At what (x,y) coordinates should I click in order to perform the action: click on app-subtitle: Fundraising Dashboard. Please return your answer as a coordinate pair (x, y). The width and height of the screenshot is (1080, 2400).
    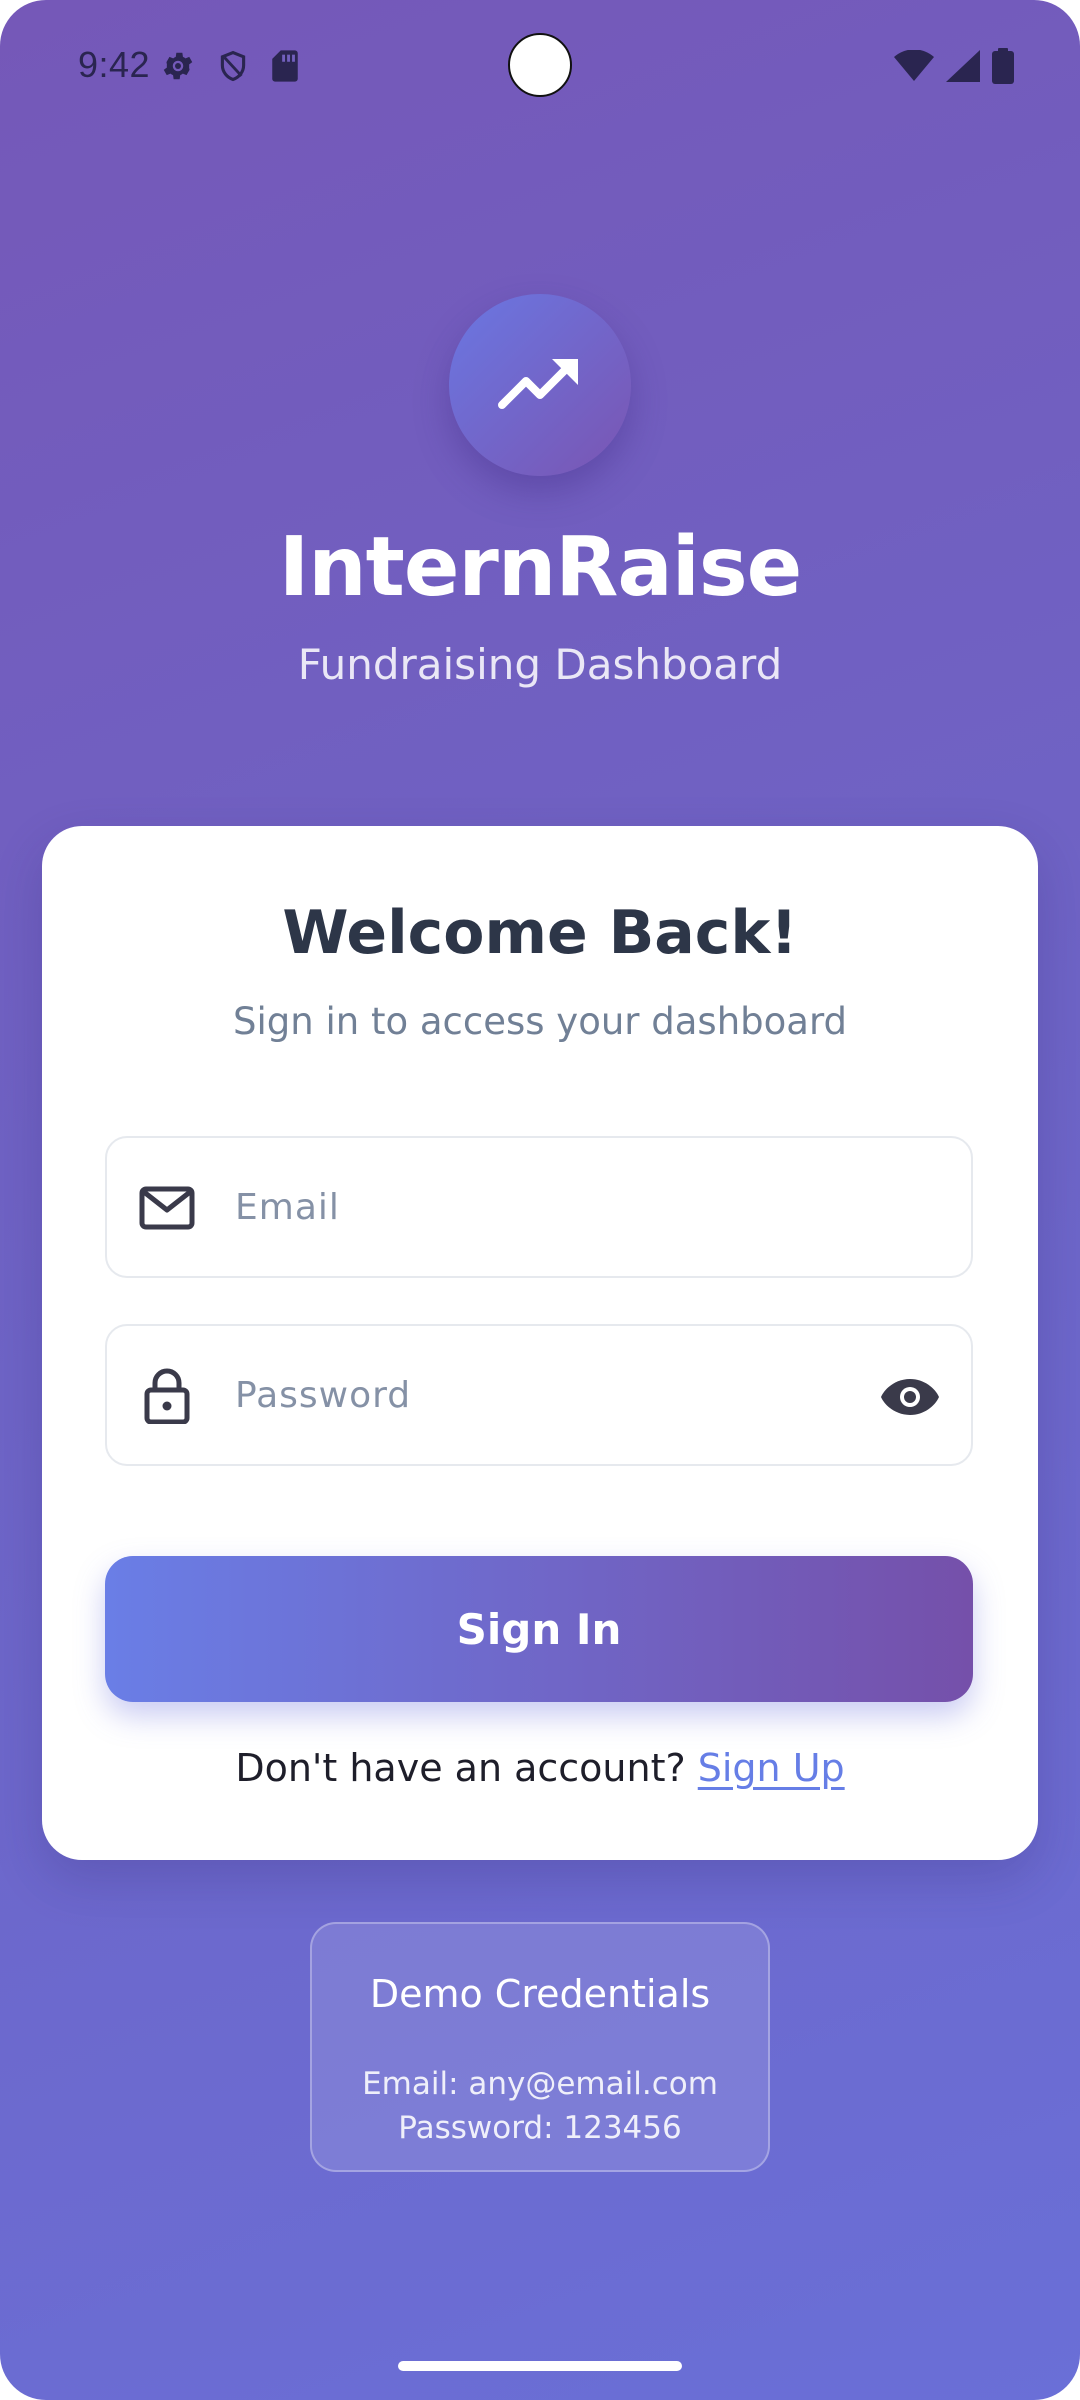
    Looking at the image, I should click on (540, 664).